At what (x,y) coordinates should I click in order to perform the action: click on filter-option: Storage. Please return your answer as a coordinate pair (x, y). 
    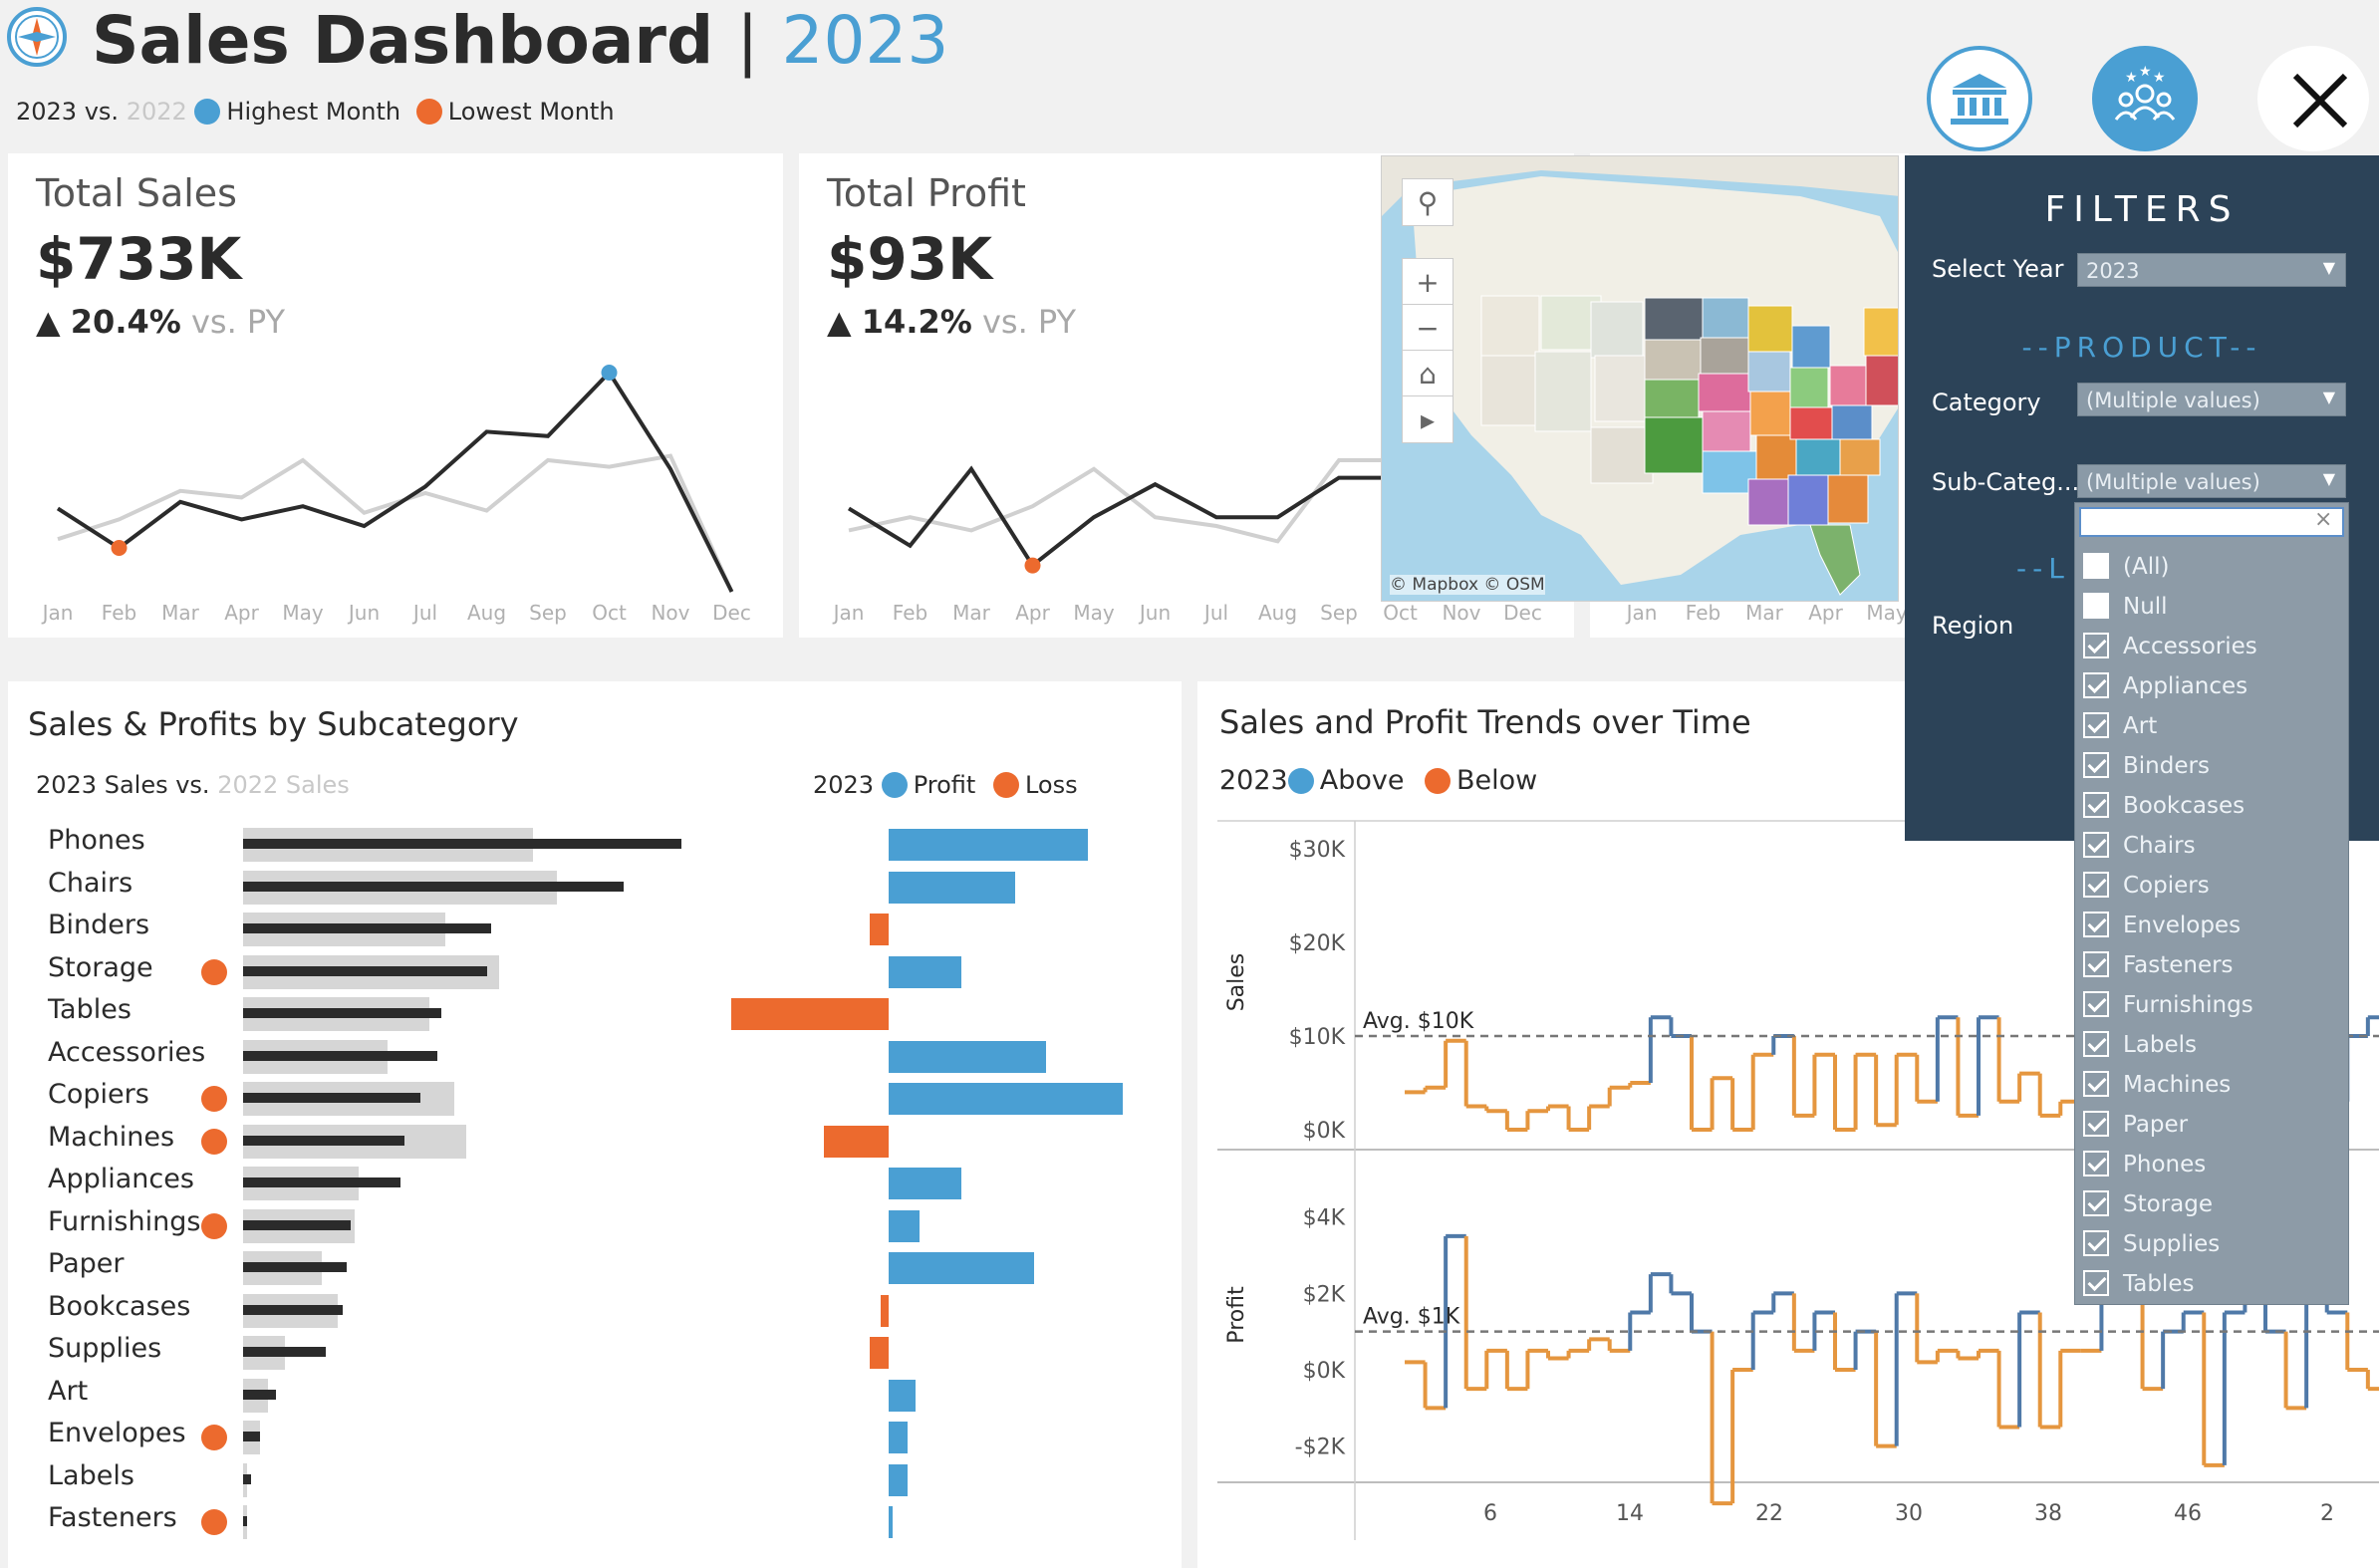
    Looking at the image, I should click on (2148, 1204).